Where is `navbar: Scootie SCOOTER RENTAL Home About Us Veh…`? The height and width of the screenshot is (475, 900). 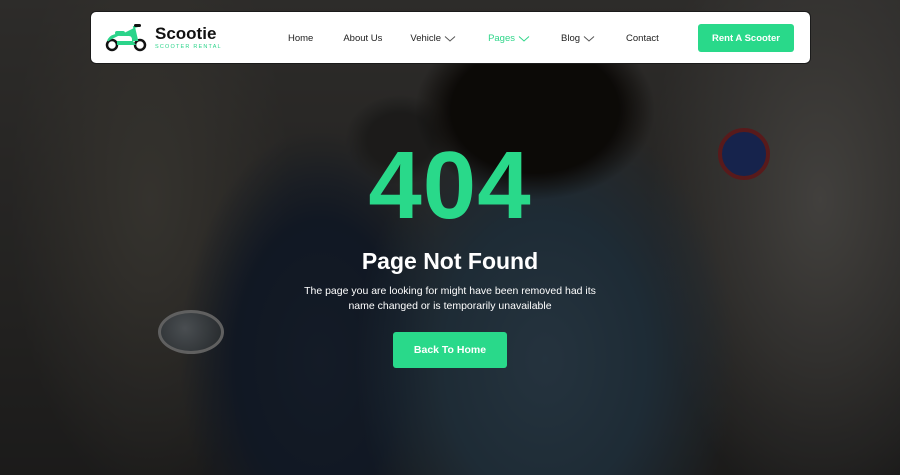
navbar: Scootie SCOOTER RENTAL Home About Us Veh… is located at coordinates (450, 37).